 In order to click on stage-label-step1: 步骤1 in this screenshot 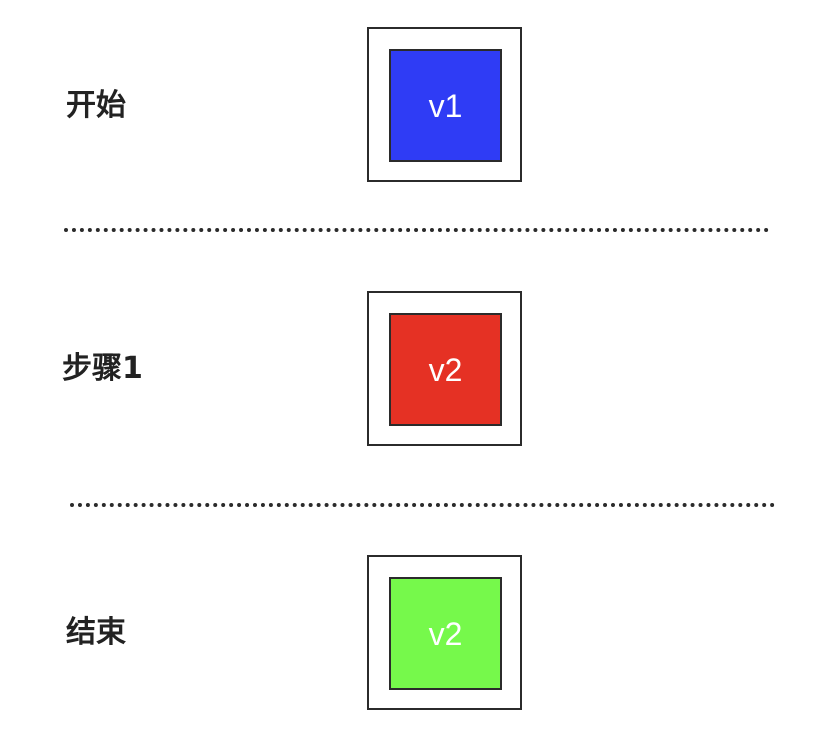, I will do `click(102, 368)`.